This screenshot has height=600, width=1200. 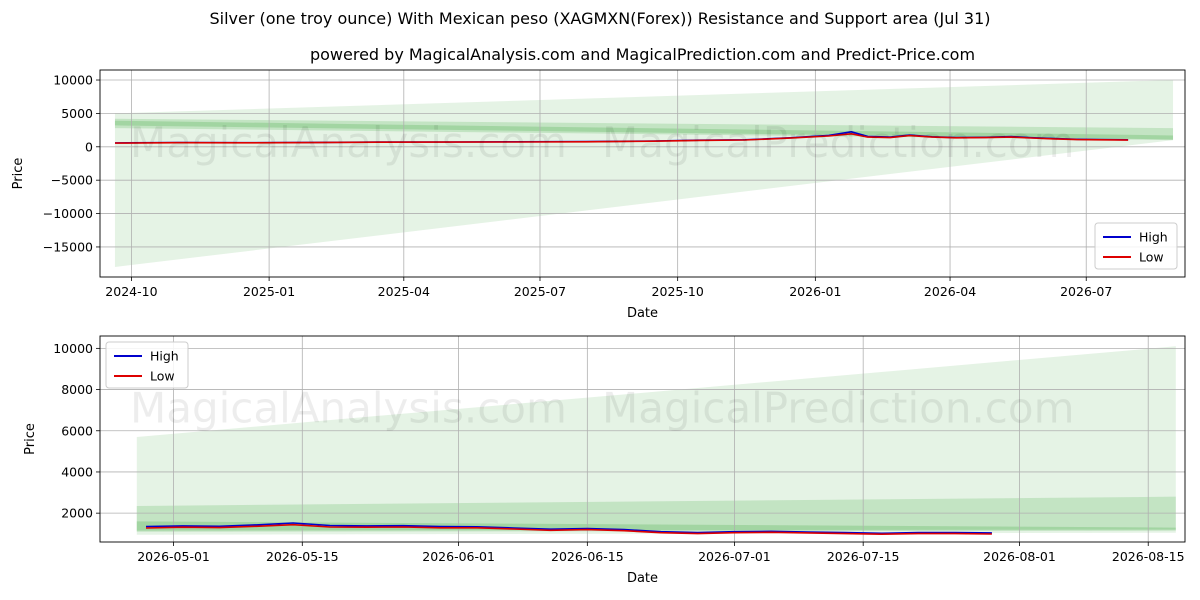 What do you see at coordinates (678, 291) in the screenshot?
I see `x-tick-label: 2025-10` at bounding box center [678, 291].